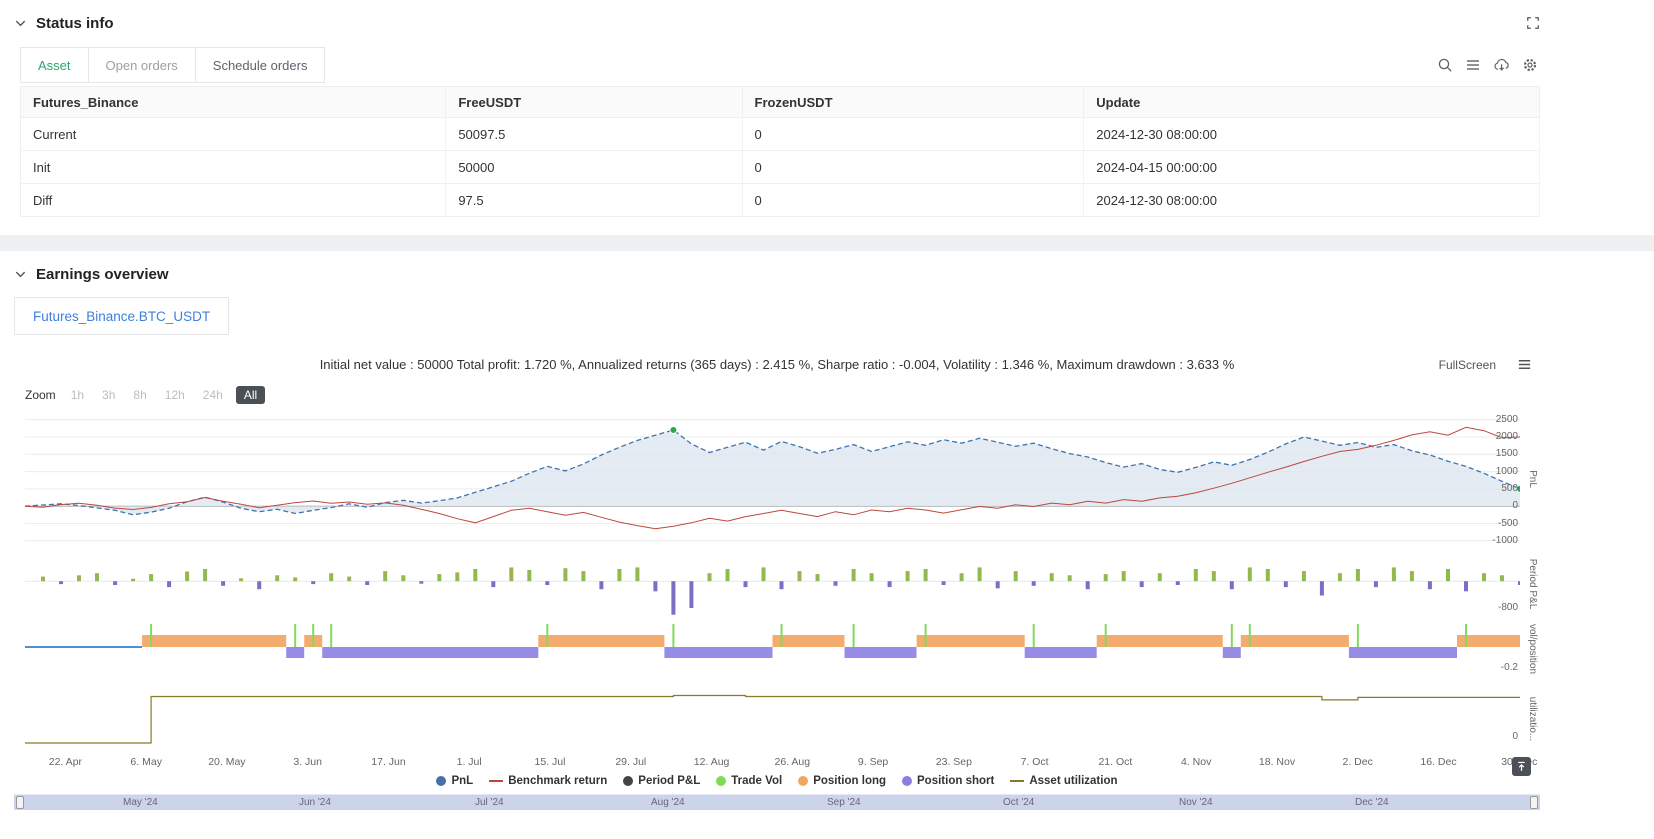 Image resolution: width=1654 pixels, height=839 pixels. I want to click on status-info-title: Status info, so click(75, 23).